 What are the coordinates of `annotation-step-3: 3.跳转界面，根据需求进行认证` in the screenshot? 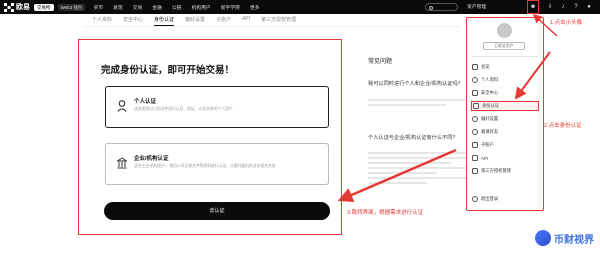 It's located at (385, 213).